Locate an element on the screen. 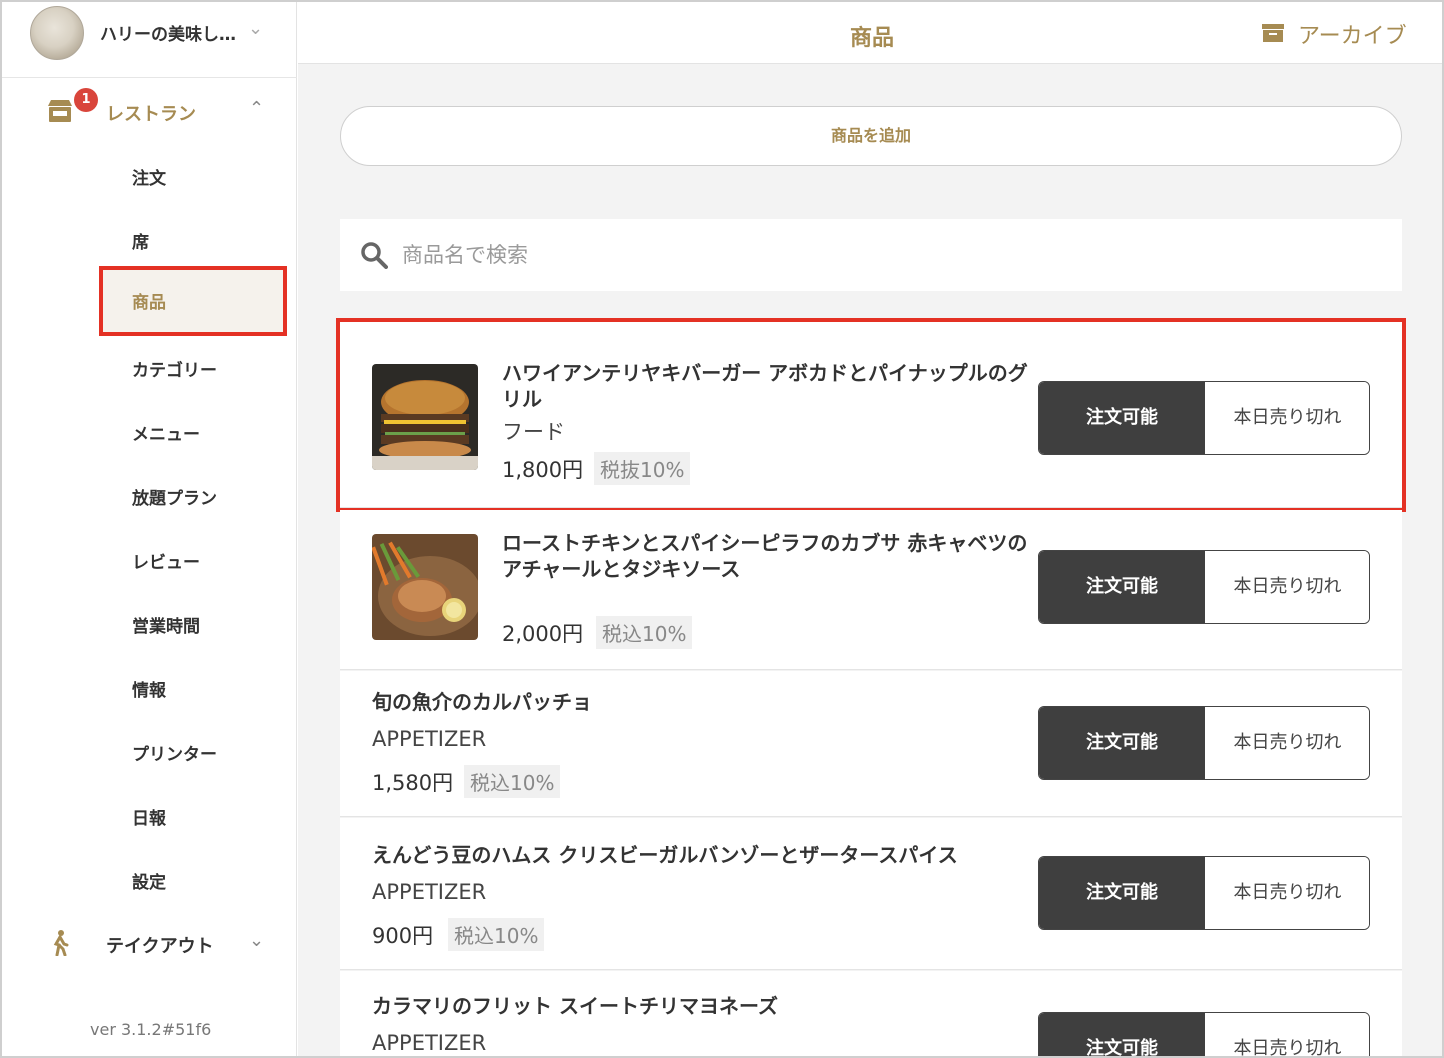  nav-group-label: レストラン is located at coordinates (151, 114).